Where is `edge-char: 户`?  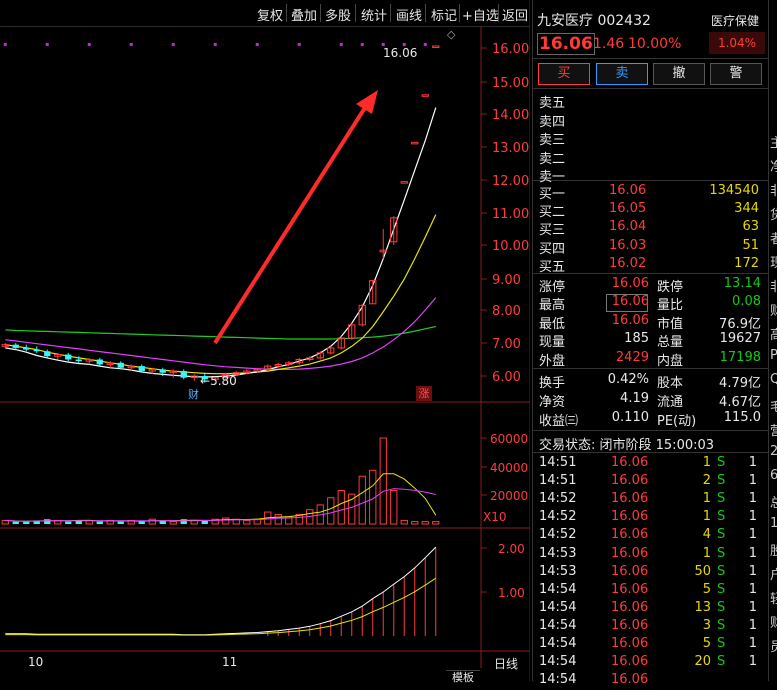
edge-char: 户 is located at coordinates (773, 573).